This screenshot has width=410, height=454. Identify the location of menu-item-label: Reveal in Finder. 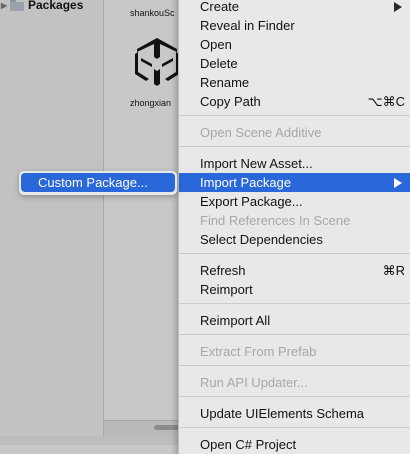
(247, 25).